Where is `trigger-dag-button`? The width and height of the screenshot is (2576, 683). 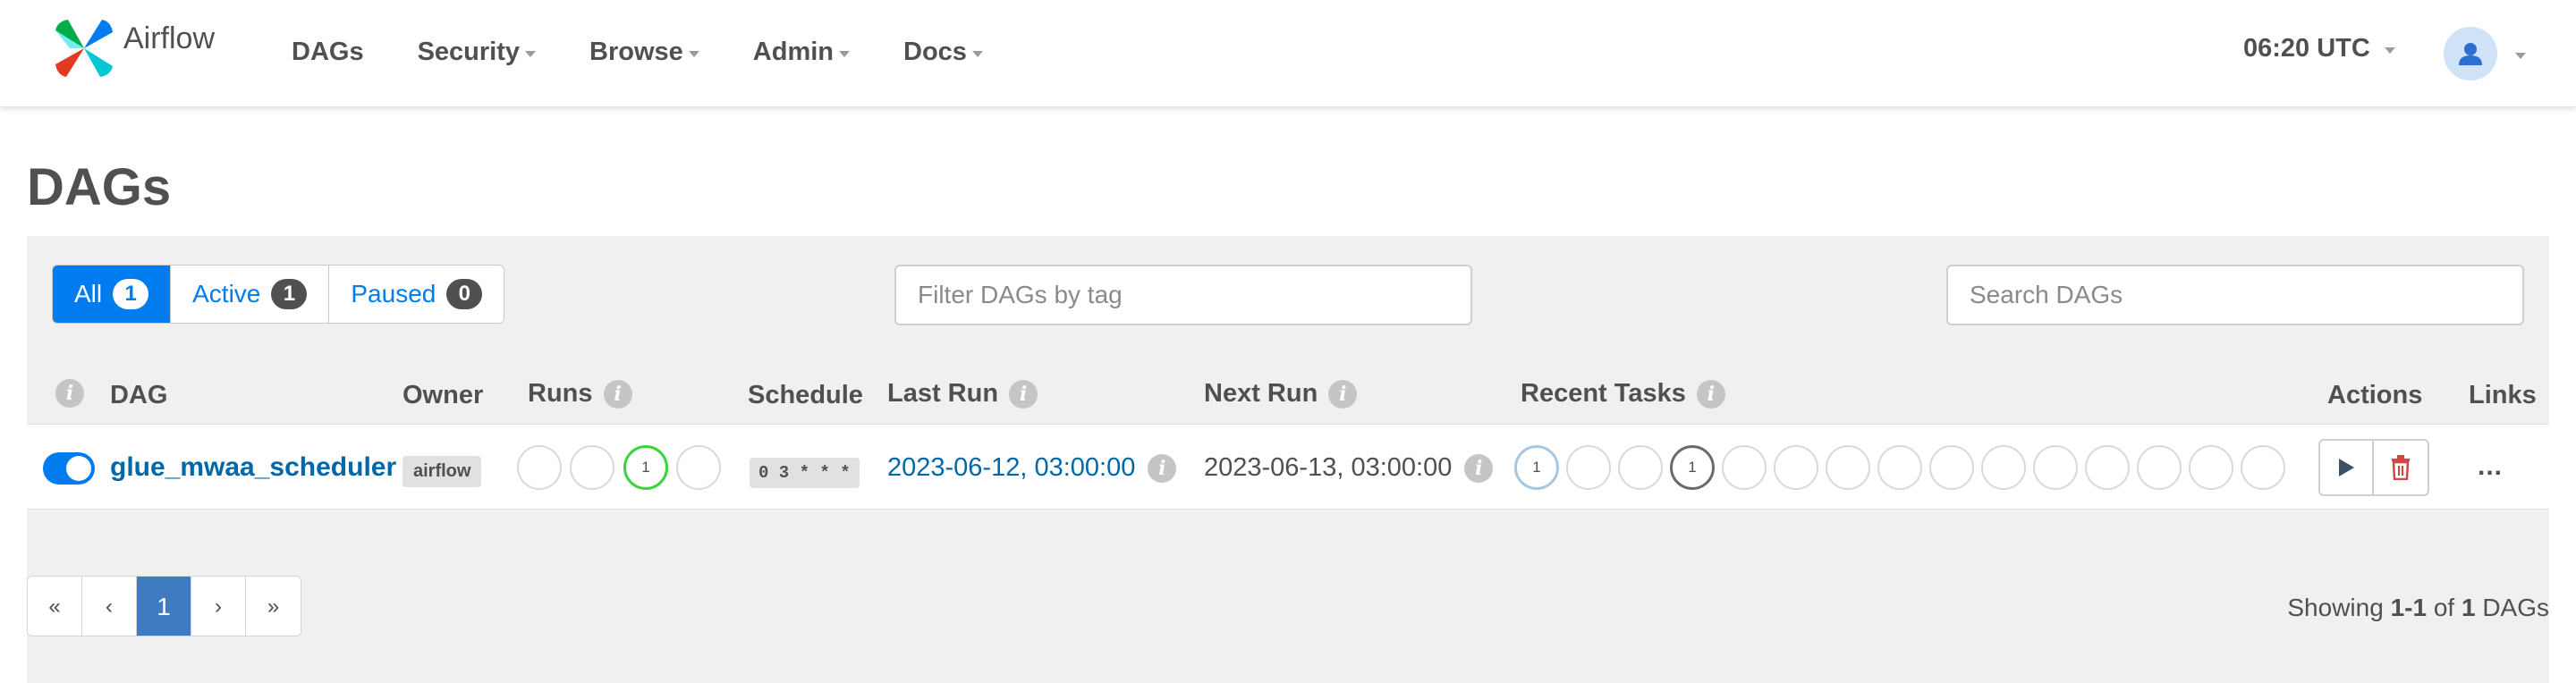 trigger-dag-button is located at coordinates (2346, 467).